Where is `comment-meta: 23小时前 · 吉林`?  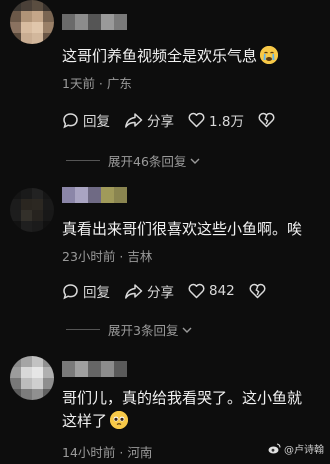 comment-meta: 23小时前 · 吉林 is located at coordinates (107, 256).